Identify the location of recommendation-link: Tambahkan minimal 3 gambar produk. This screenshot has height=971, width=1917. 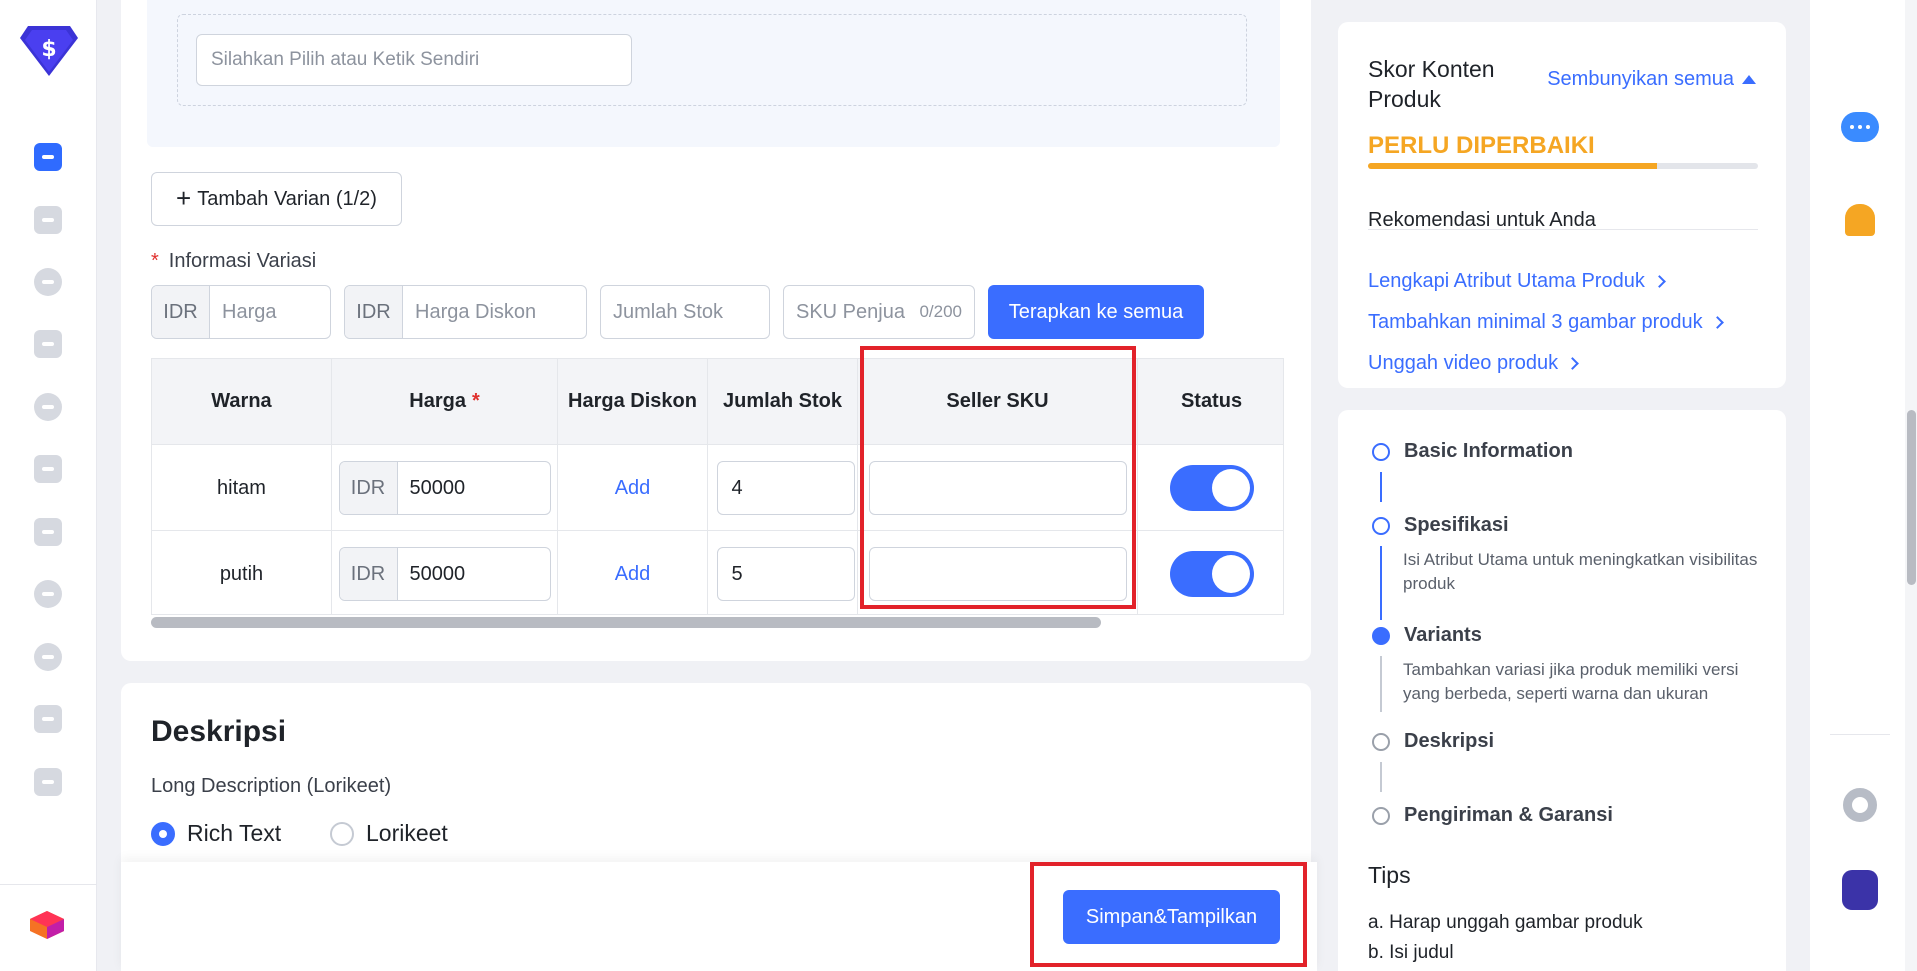
(1546, 322).